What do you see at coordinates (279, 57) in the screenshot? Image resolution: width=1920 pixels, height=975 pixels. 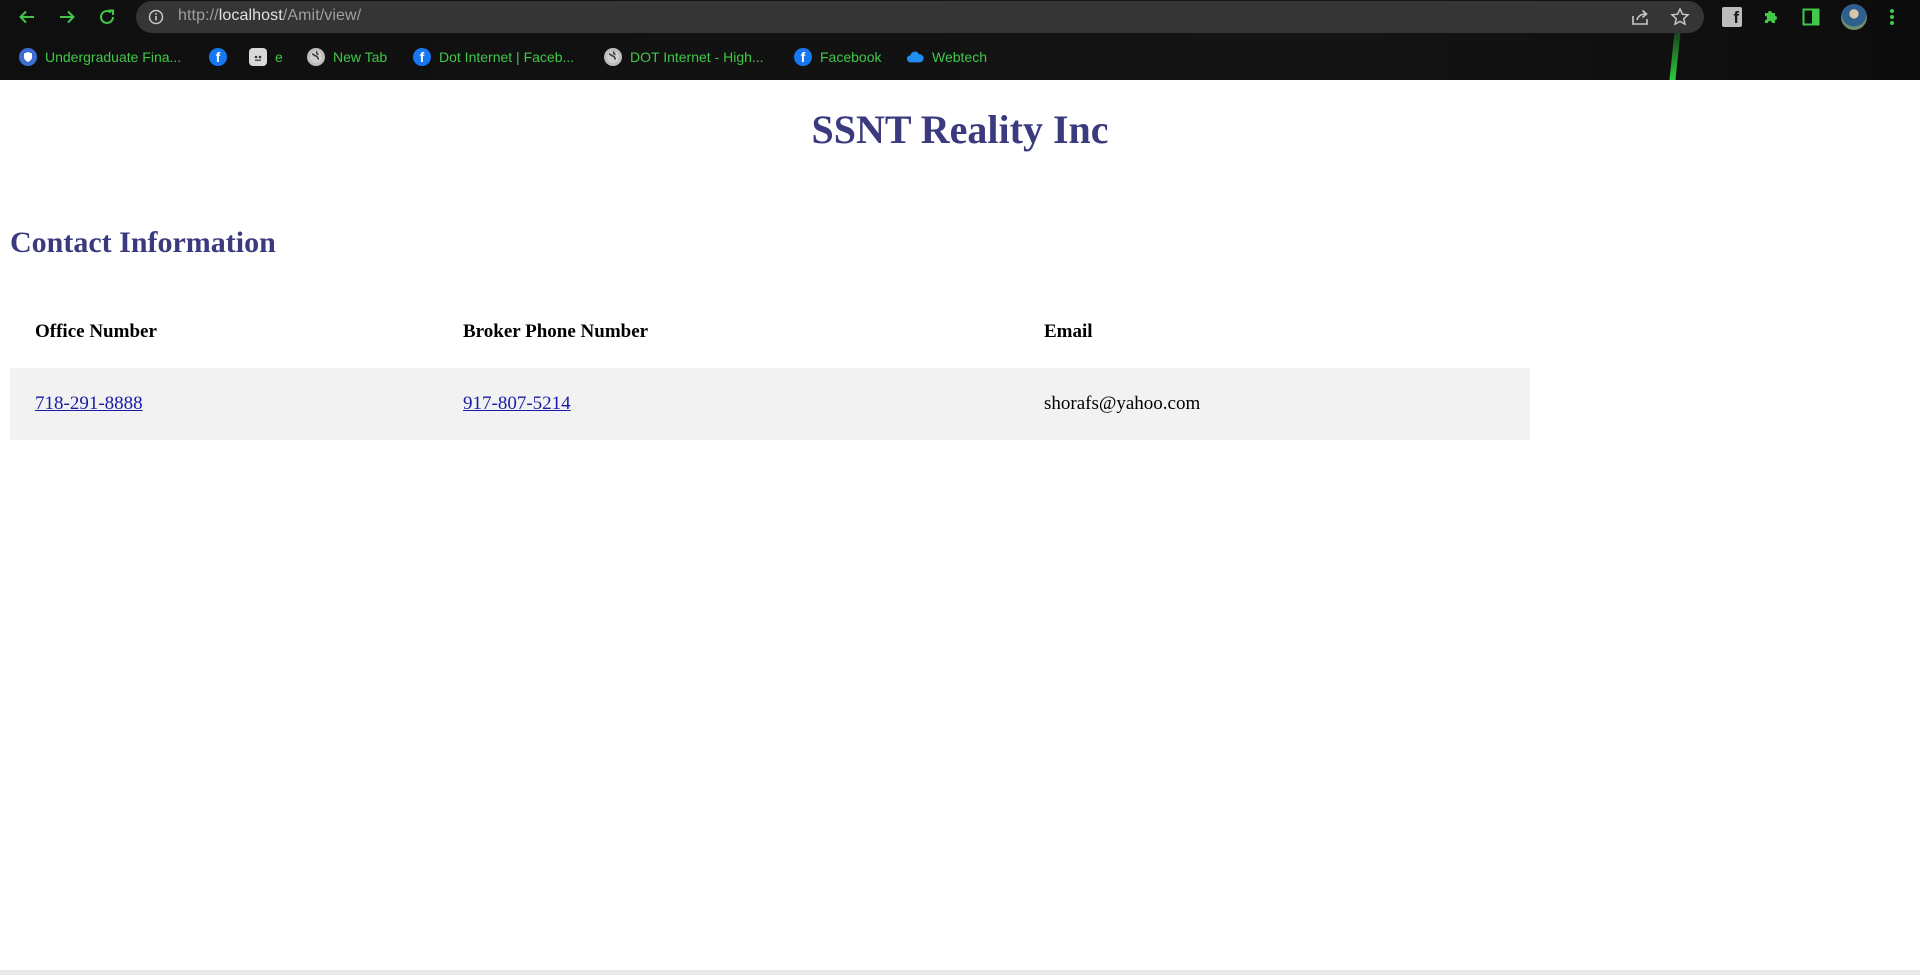 I see `bookmark-label: e` at bounding box center [279, 57].